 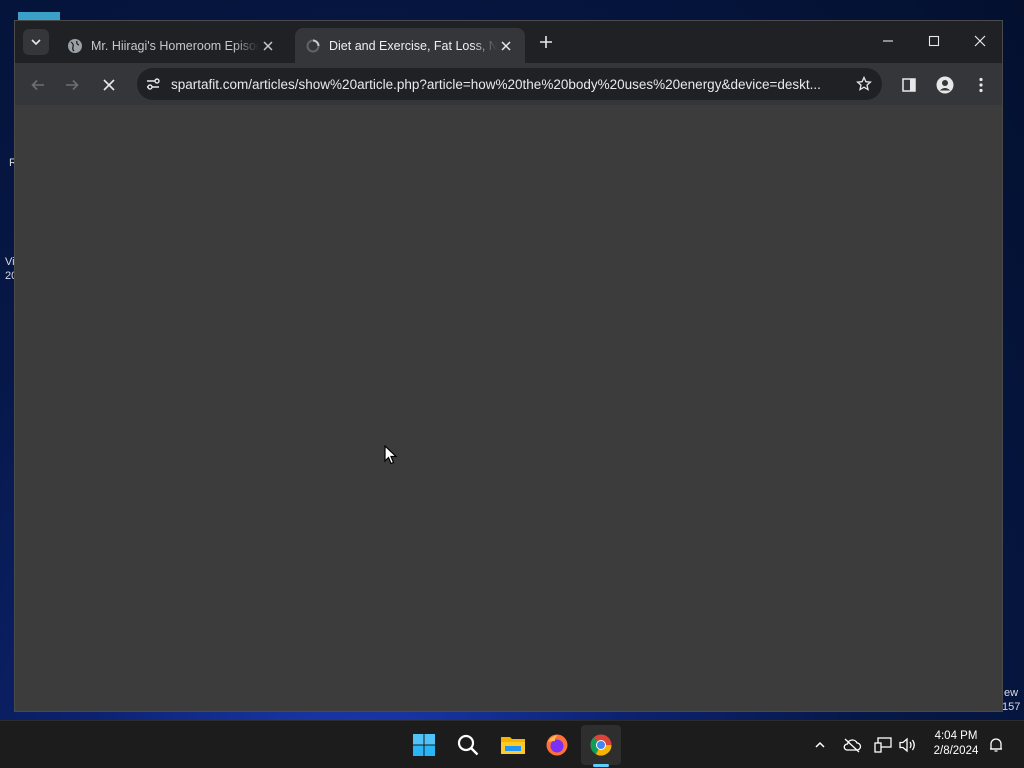 I want to click on tab-homeroom: Mr. Hiiragi's Homeroom Episode, so click(x=172, y=45).